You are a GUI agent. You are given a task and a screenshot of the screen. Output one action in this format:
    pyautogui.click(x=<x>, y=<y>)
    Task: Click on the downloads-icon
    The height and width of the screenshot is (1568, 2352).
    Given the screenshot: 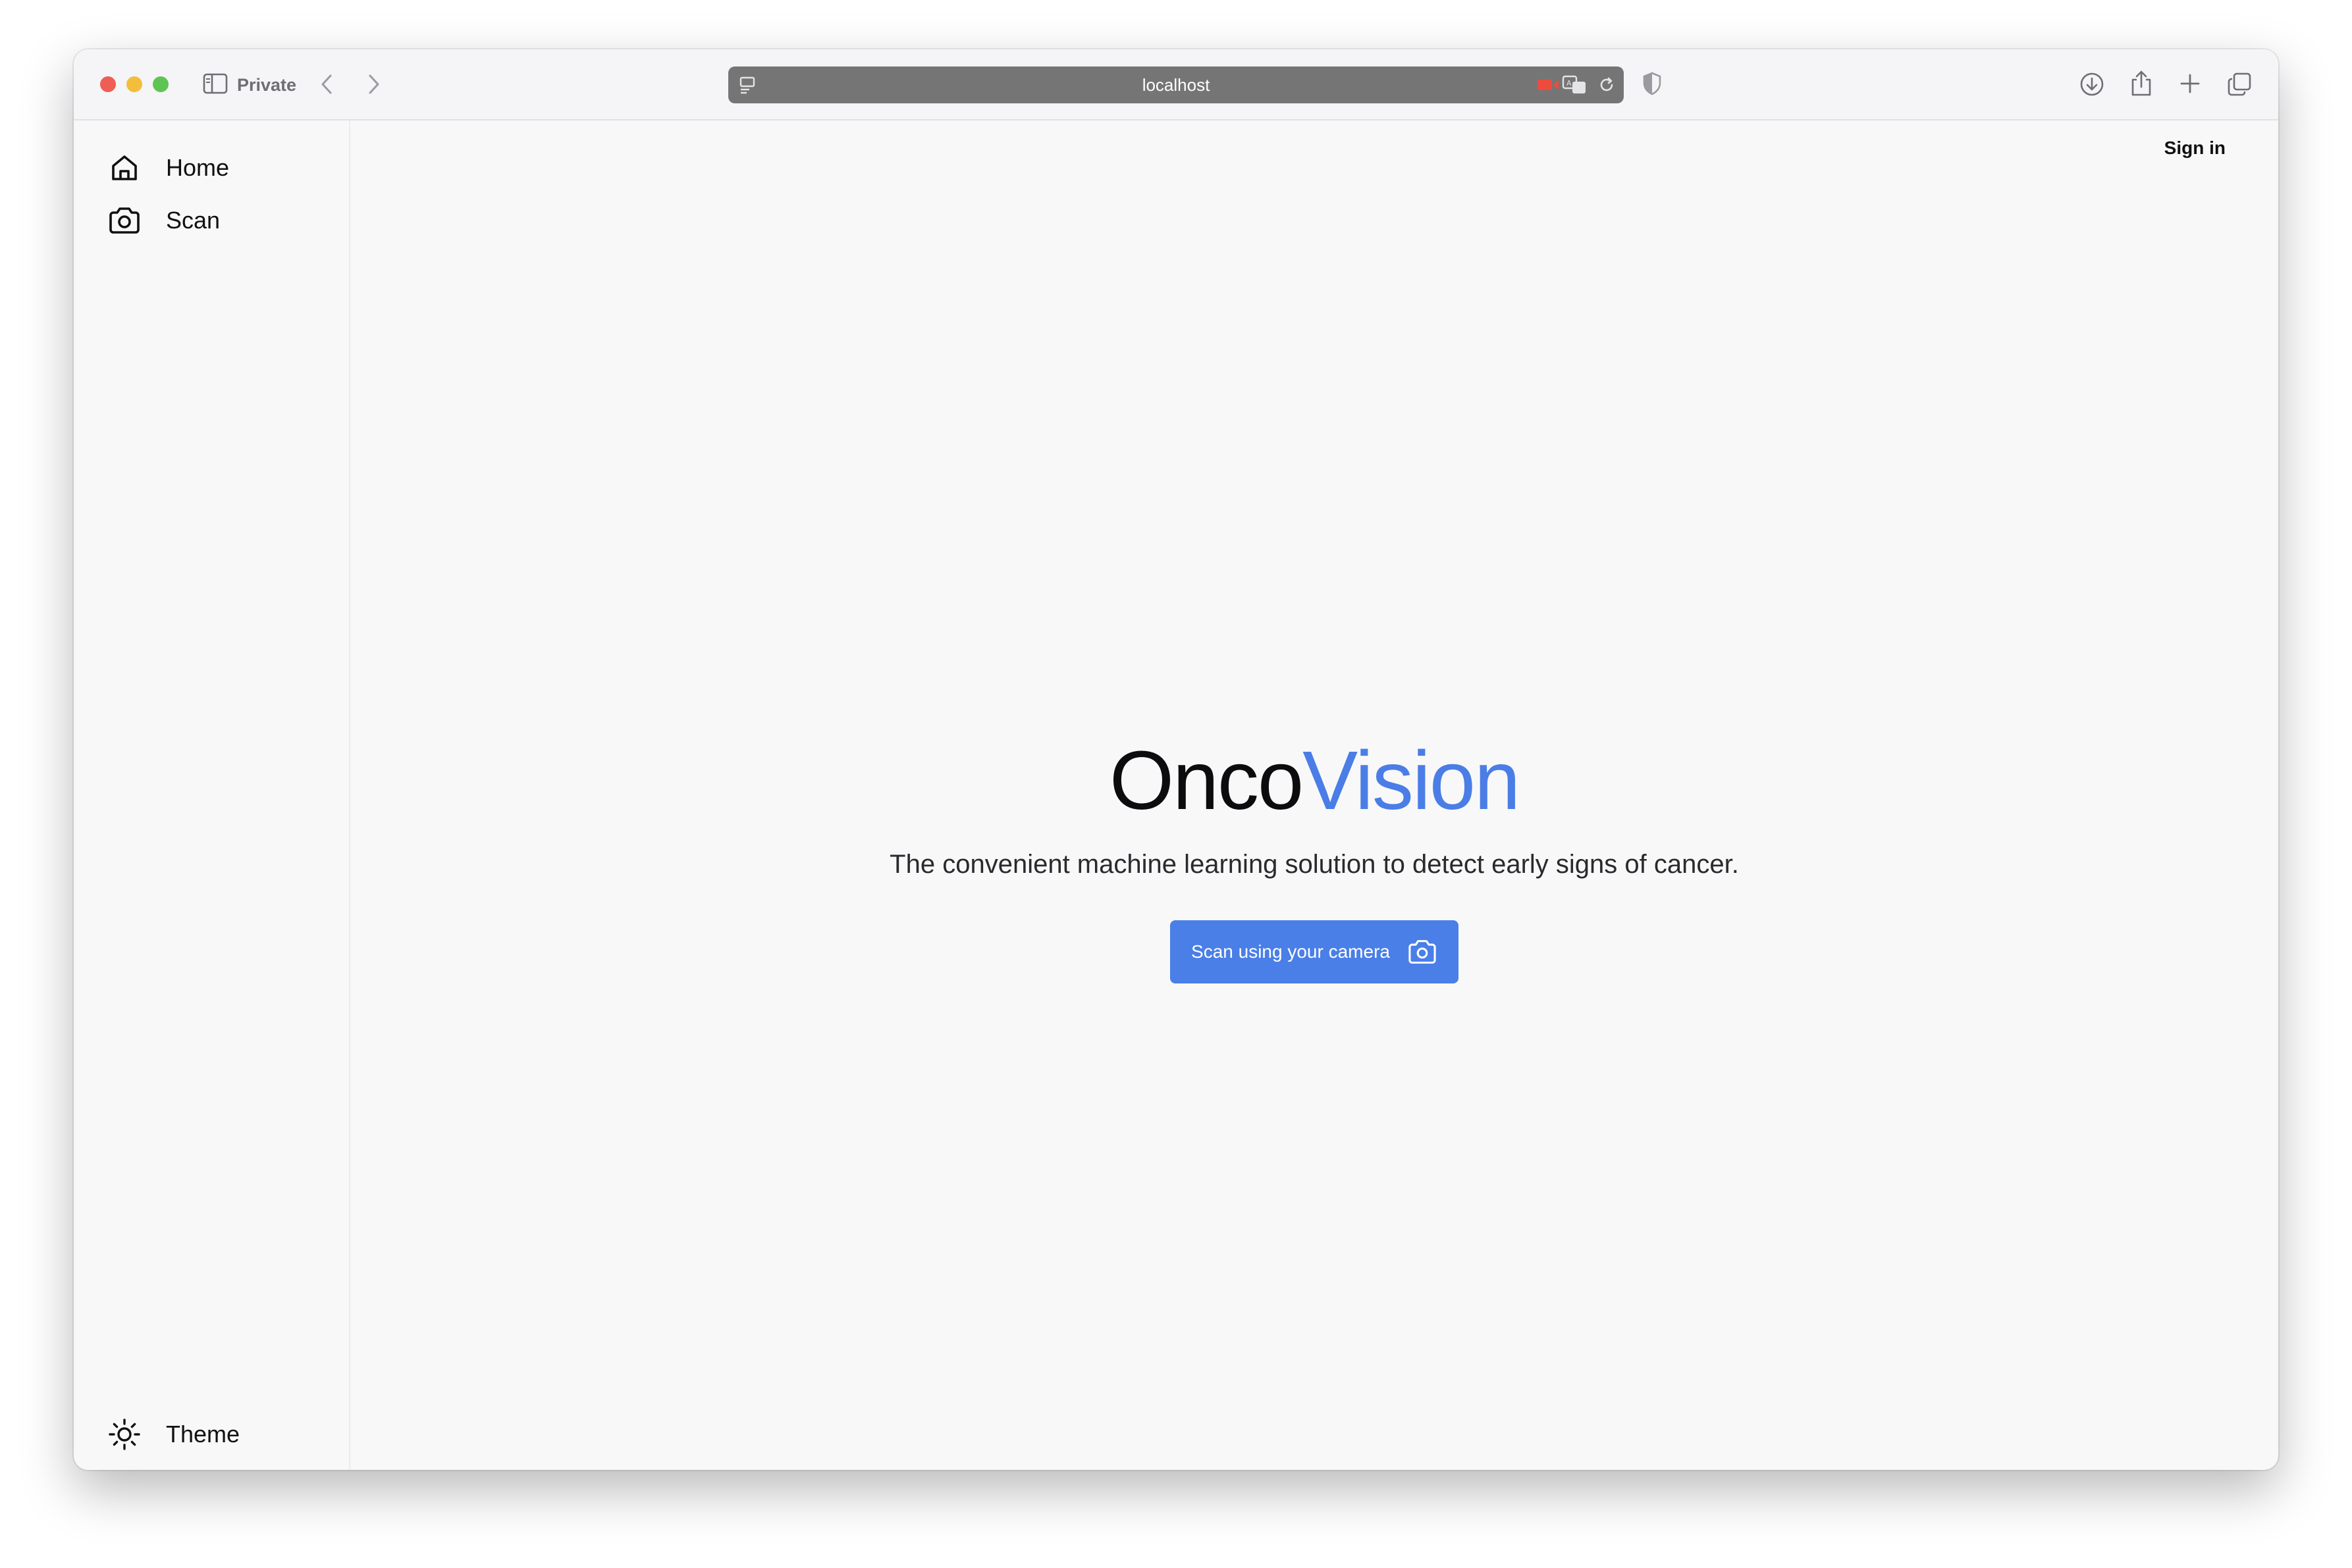 What is the action you would take?
    pyautogui.click(x=2091, y=84)
    